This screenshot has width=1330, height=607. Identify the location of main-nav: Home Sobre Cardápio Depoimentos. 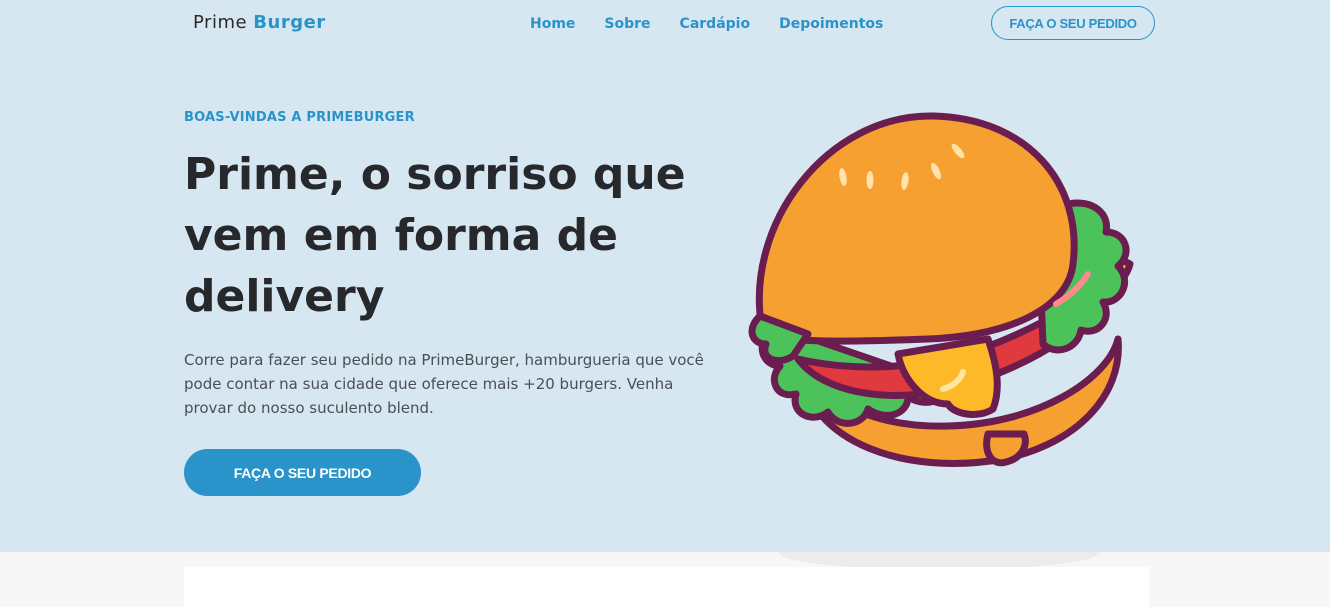
(706, 24).